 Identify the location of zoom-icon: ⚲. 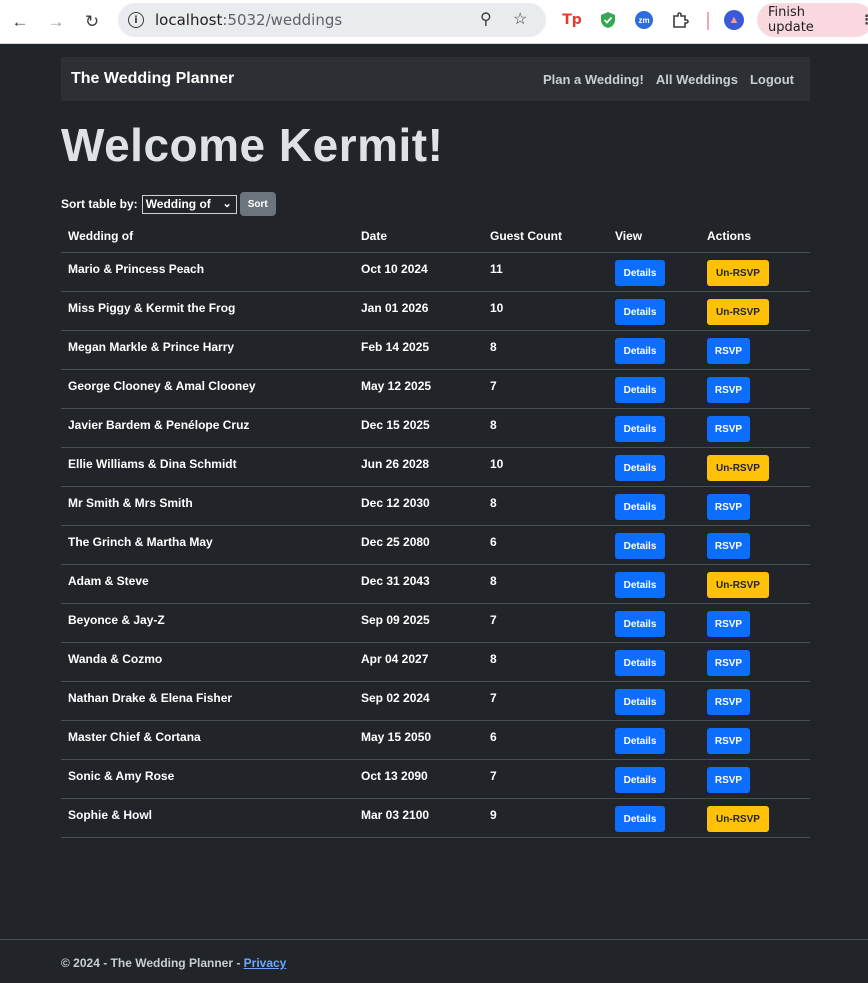
(486, 20).